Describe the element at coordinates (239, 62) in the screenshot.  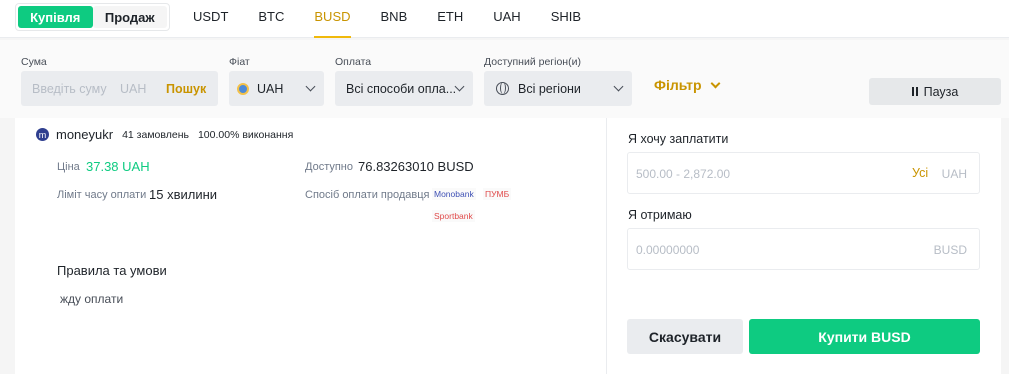
I see `fiat-label: Фіат` at that location.